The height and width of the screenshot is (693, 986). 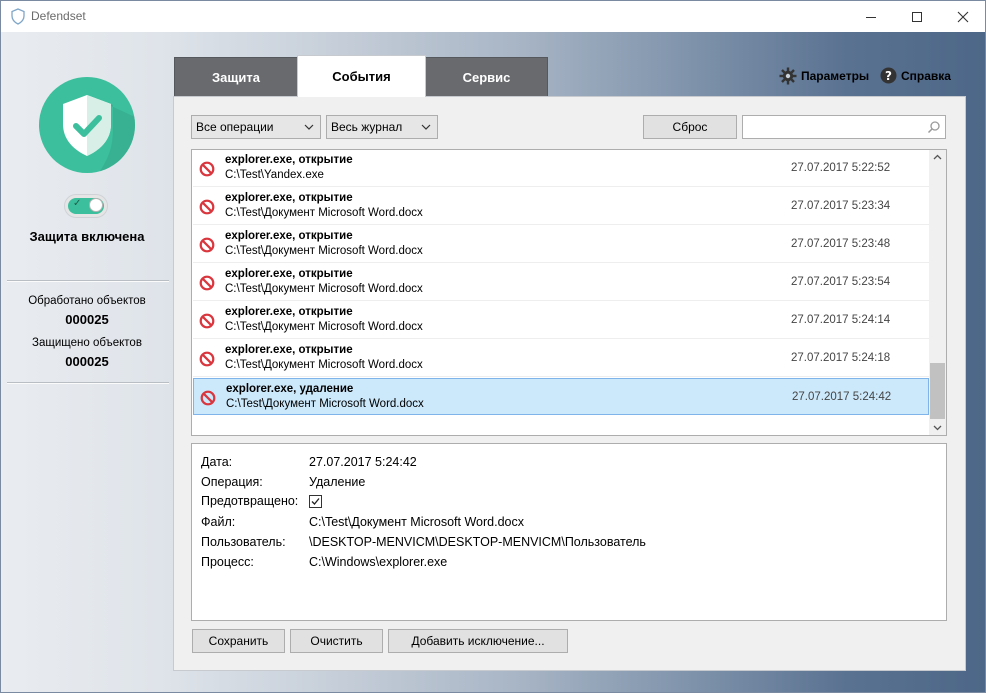 What do you see at coordinates (218, 522) in the screenshot?
I see `detail-file-label: Файл:` at bounding box center [218, 522].